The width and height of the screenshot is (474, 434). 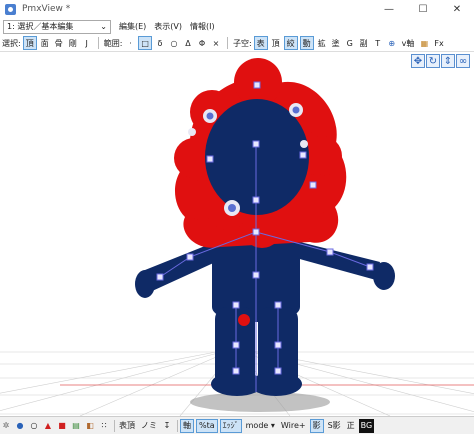 What do you see at coordinates (127, 426) in the screenshot?
I see `surface-vertex-toggle: 表頂` at bounding box center [127, 426].